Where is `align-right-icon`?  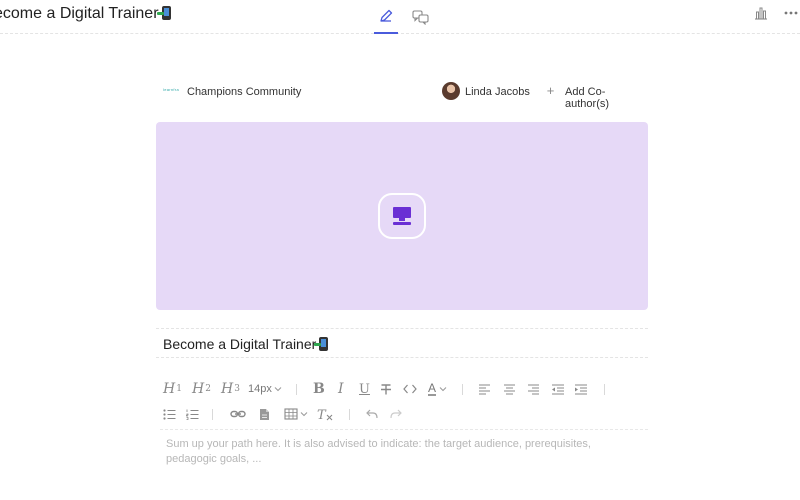
align-right-icon is located at coordinates (533, 389).